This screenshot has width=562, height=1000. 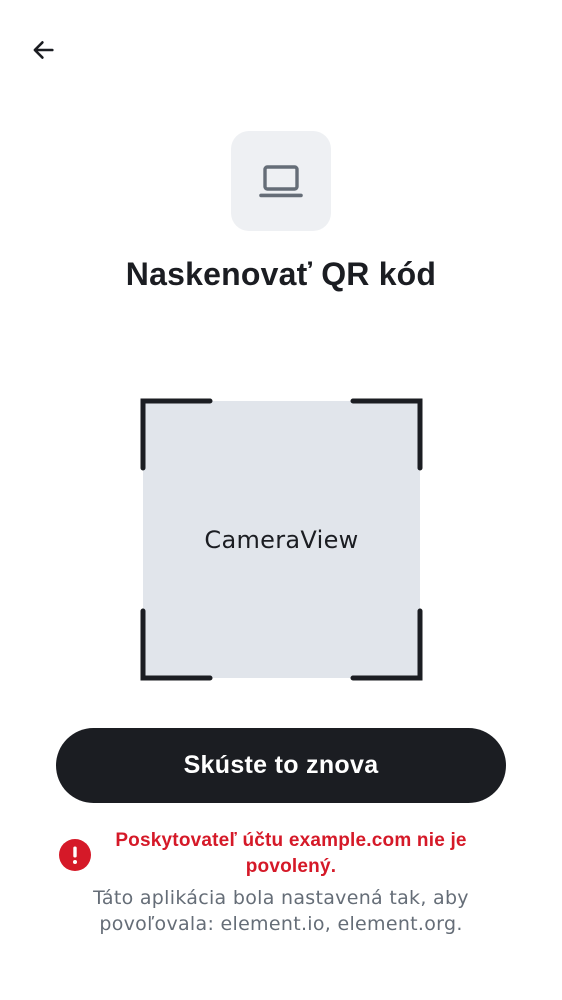 I want to click on back-button, so click(x=43, y=50).